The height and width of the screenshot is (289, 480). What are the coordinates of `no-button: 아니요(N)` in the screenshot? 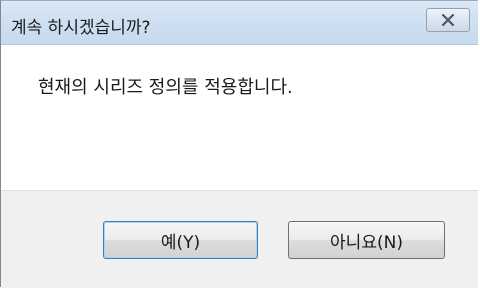 It's located at (366, 240).